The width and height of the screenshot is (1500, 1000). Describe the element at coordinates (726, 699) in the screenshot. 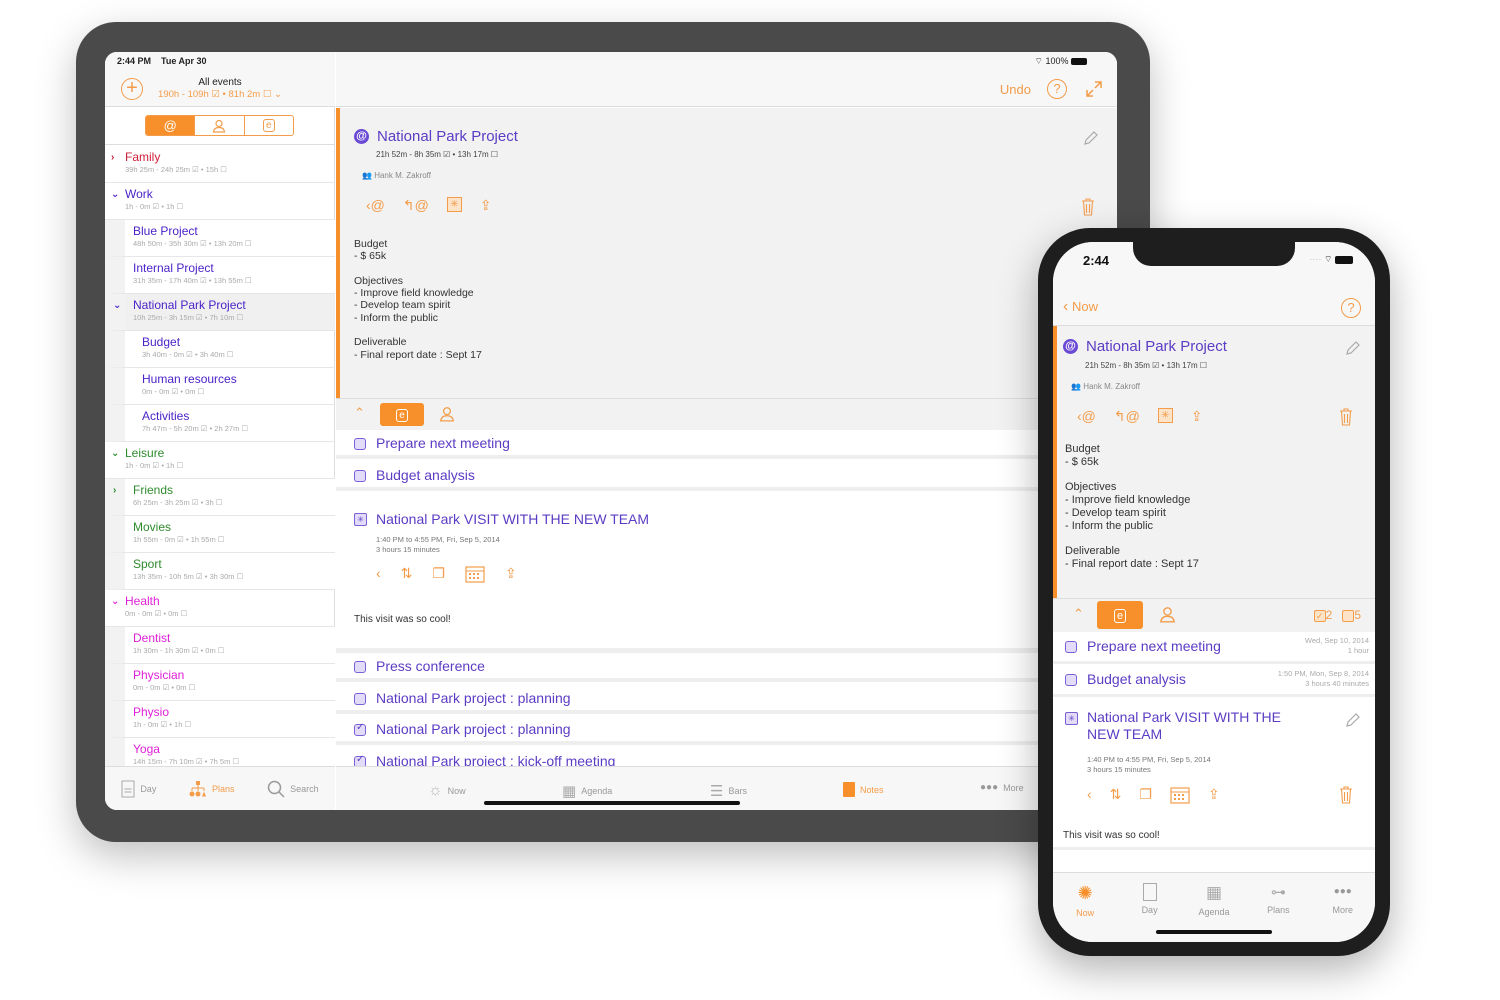

I see `task-row: National Park project : planning7:30 AM2` at that location.